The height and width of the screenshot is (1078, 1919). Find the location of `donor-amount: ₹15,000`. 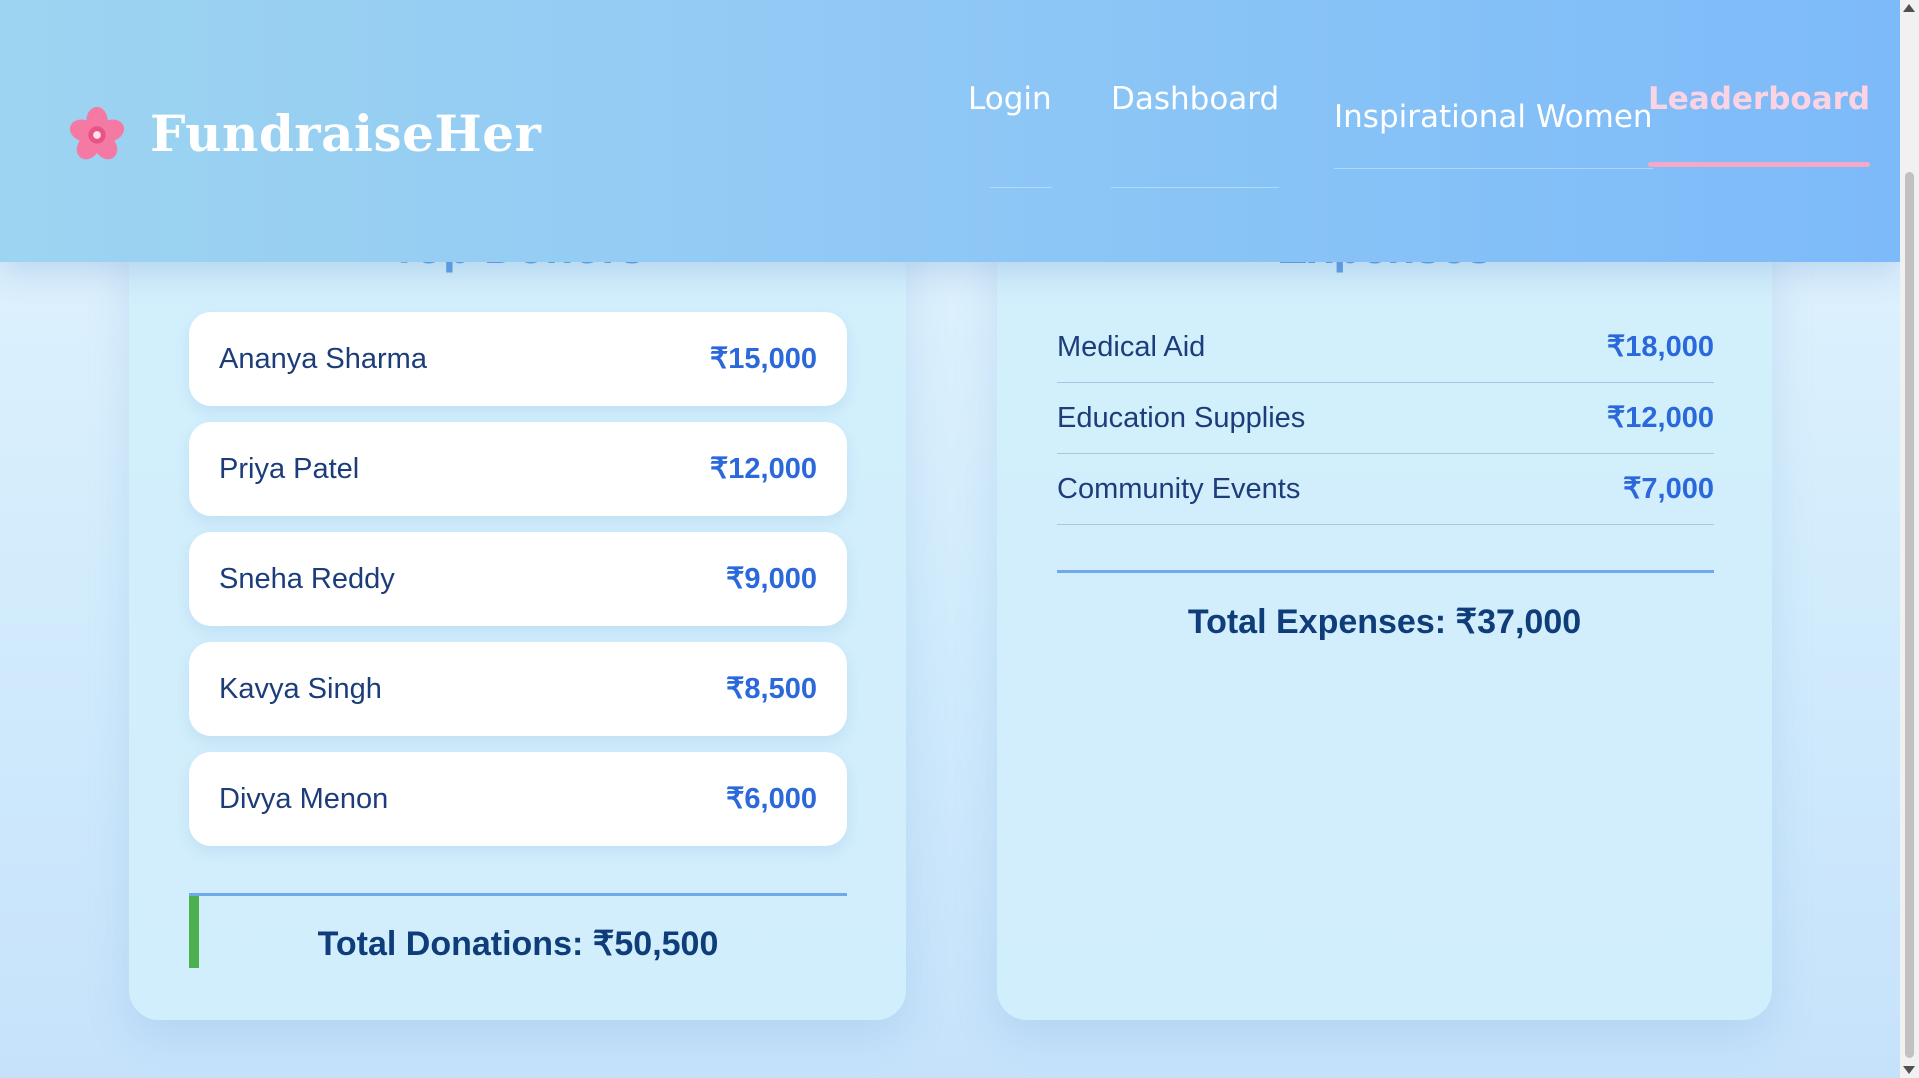

donor-amount: ₹15,000 is located at coordinates (763, 359).